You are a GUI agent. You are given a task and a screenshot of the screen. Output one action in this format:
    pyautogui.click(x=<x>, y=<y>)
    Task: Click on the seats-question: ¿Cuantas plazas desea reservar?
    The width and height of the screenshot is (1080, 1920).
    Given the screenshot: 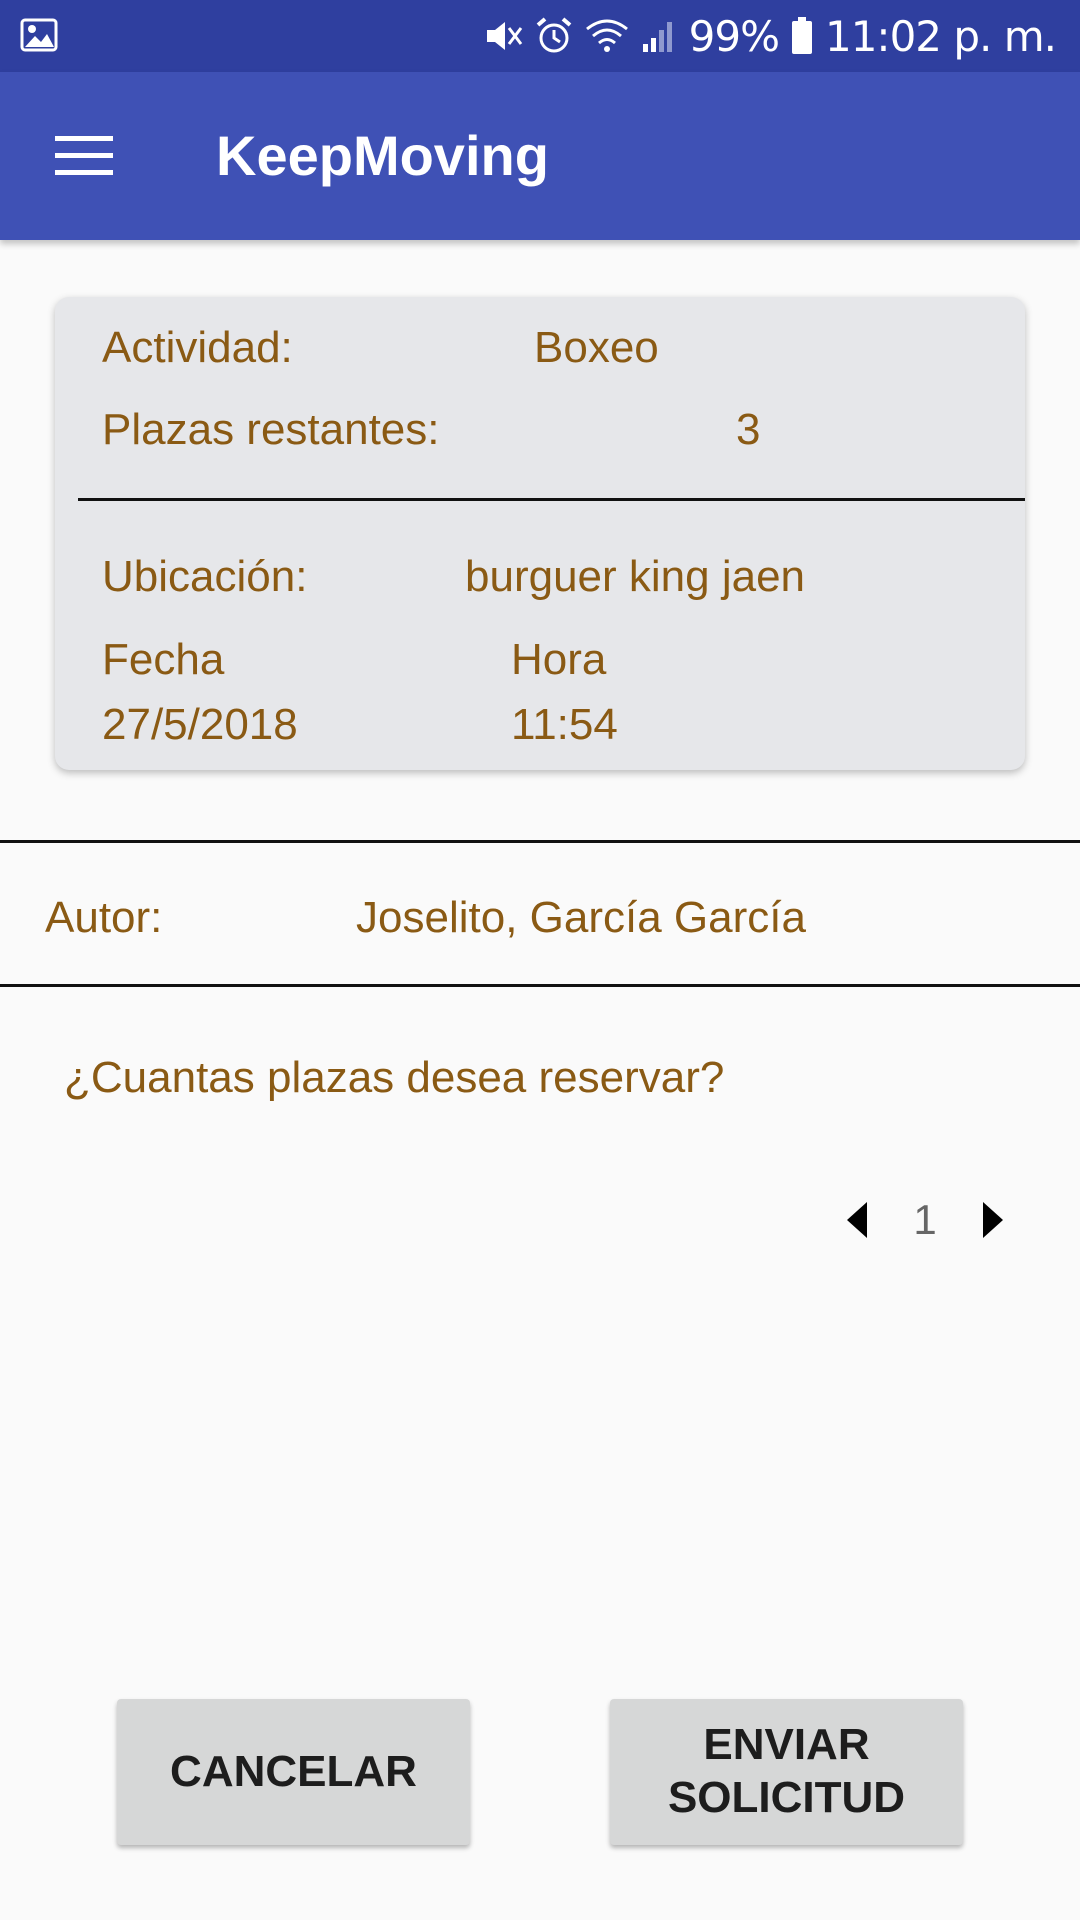 What is the action you would take?
    pyautogui.click(x=394, y=1077)
    